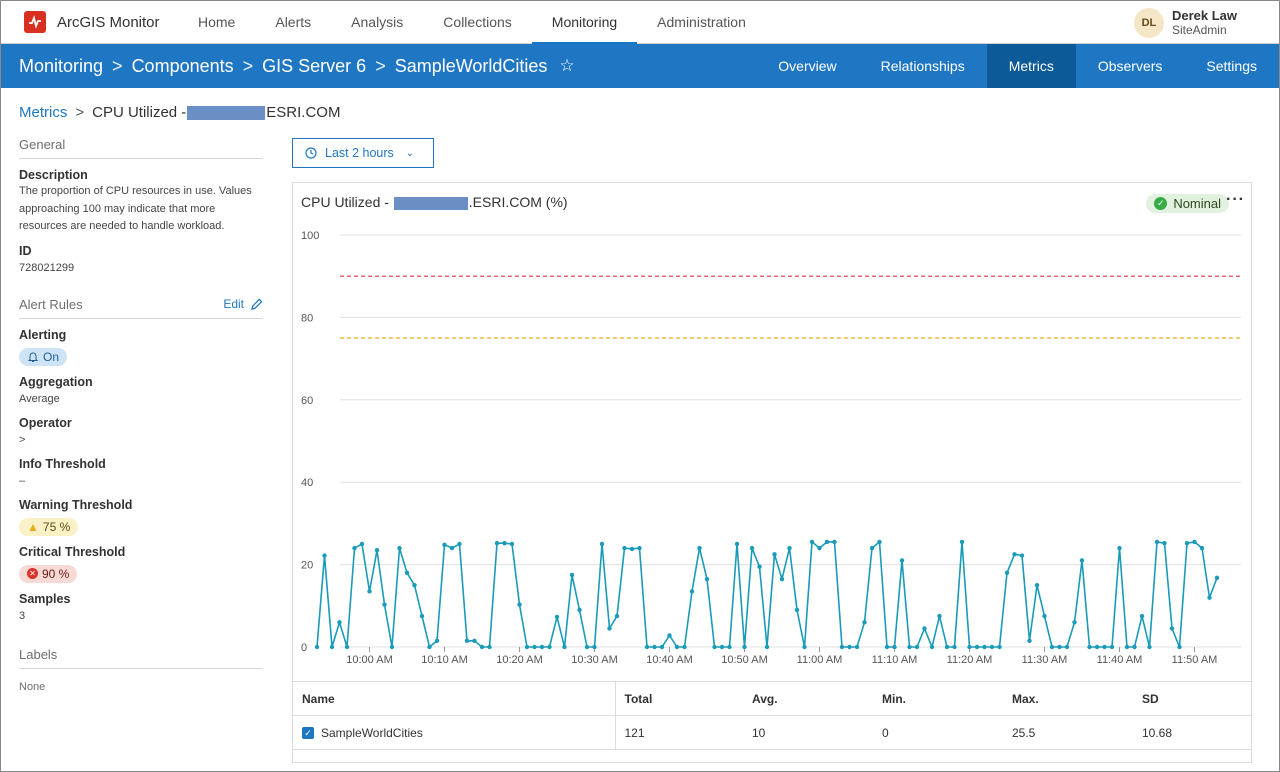 Image resolution: width=1280 pixels, height=772 pixels. I want to click on series-checkbox: ✓, so click(308, 733).